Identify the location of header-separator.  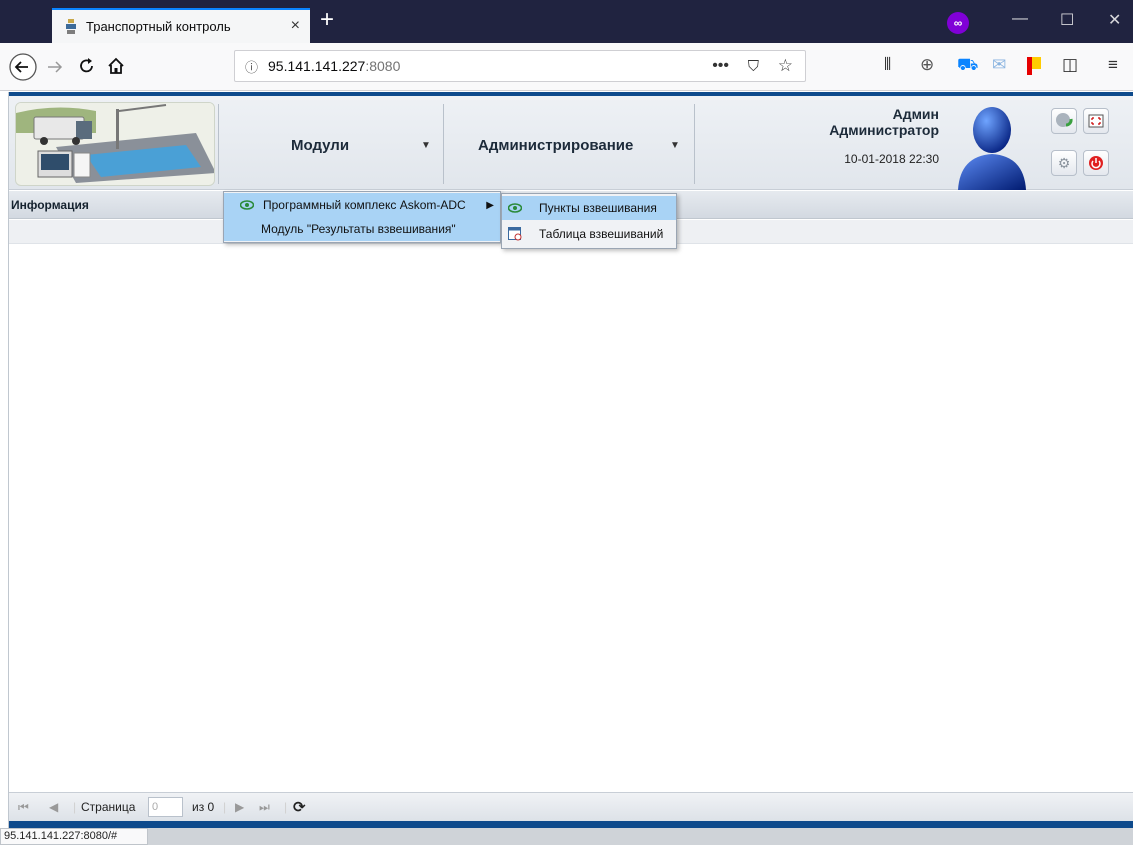
(694, 144).